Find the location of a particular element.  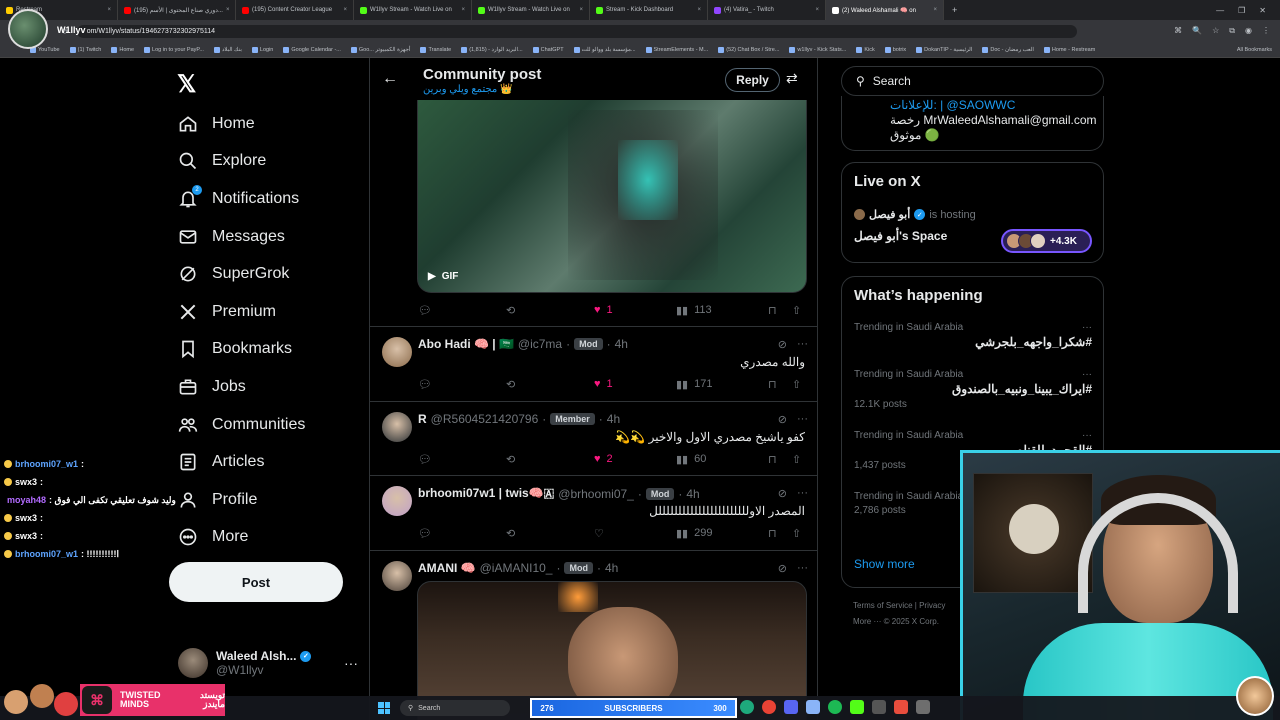

search-input is located at coordinates (972, 81).